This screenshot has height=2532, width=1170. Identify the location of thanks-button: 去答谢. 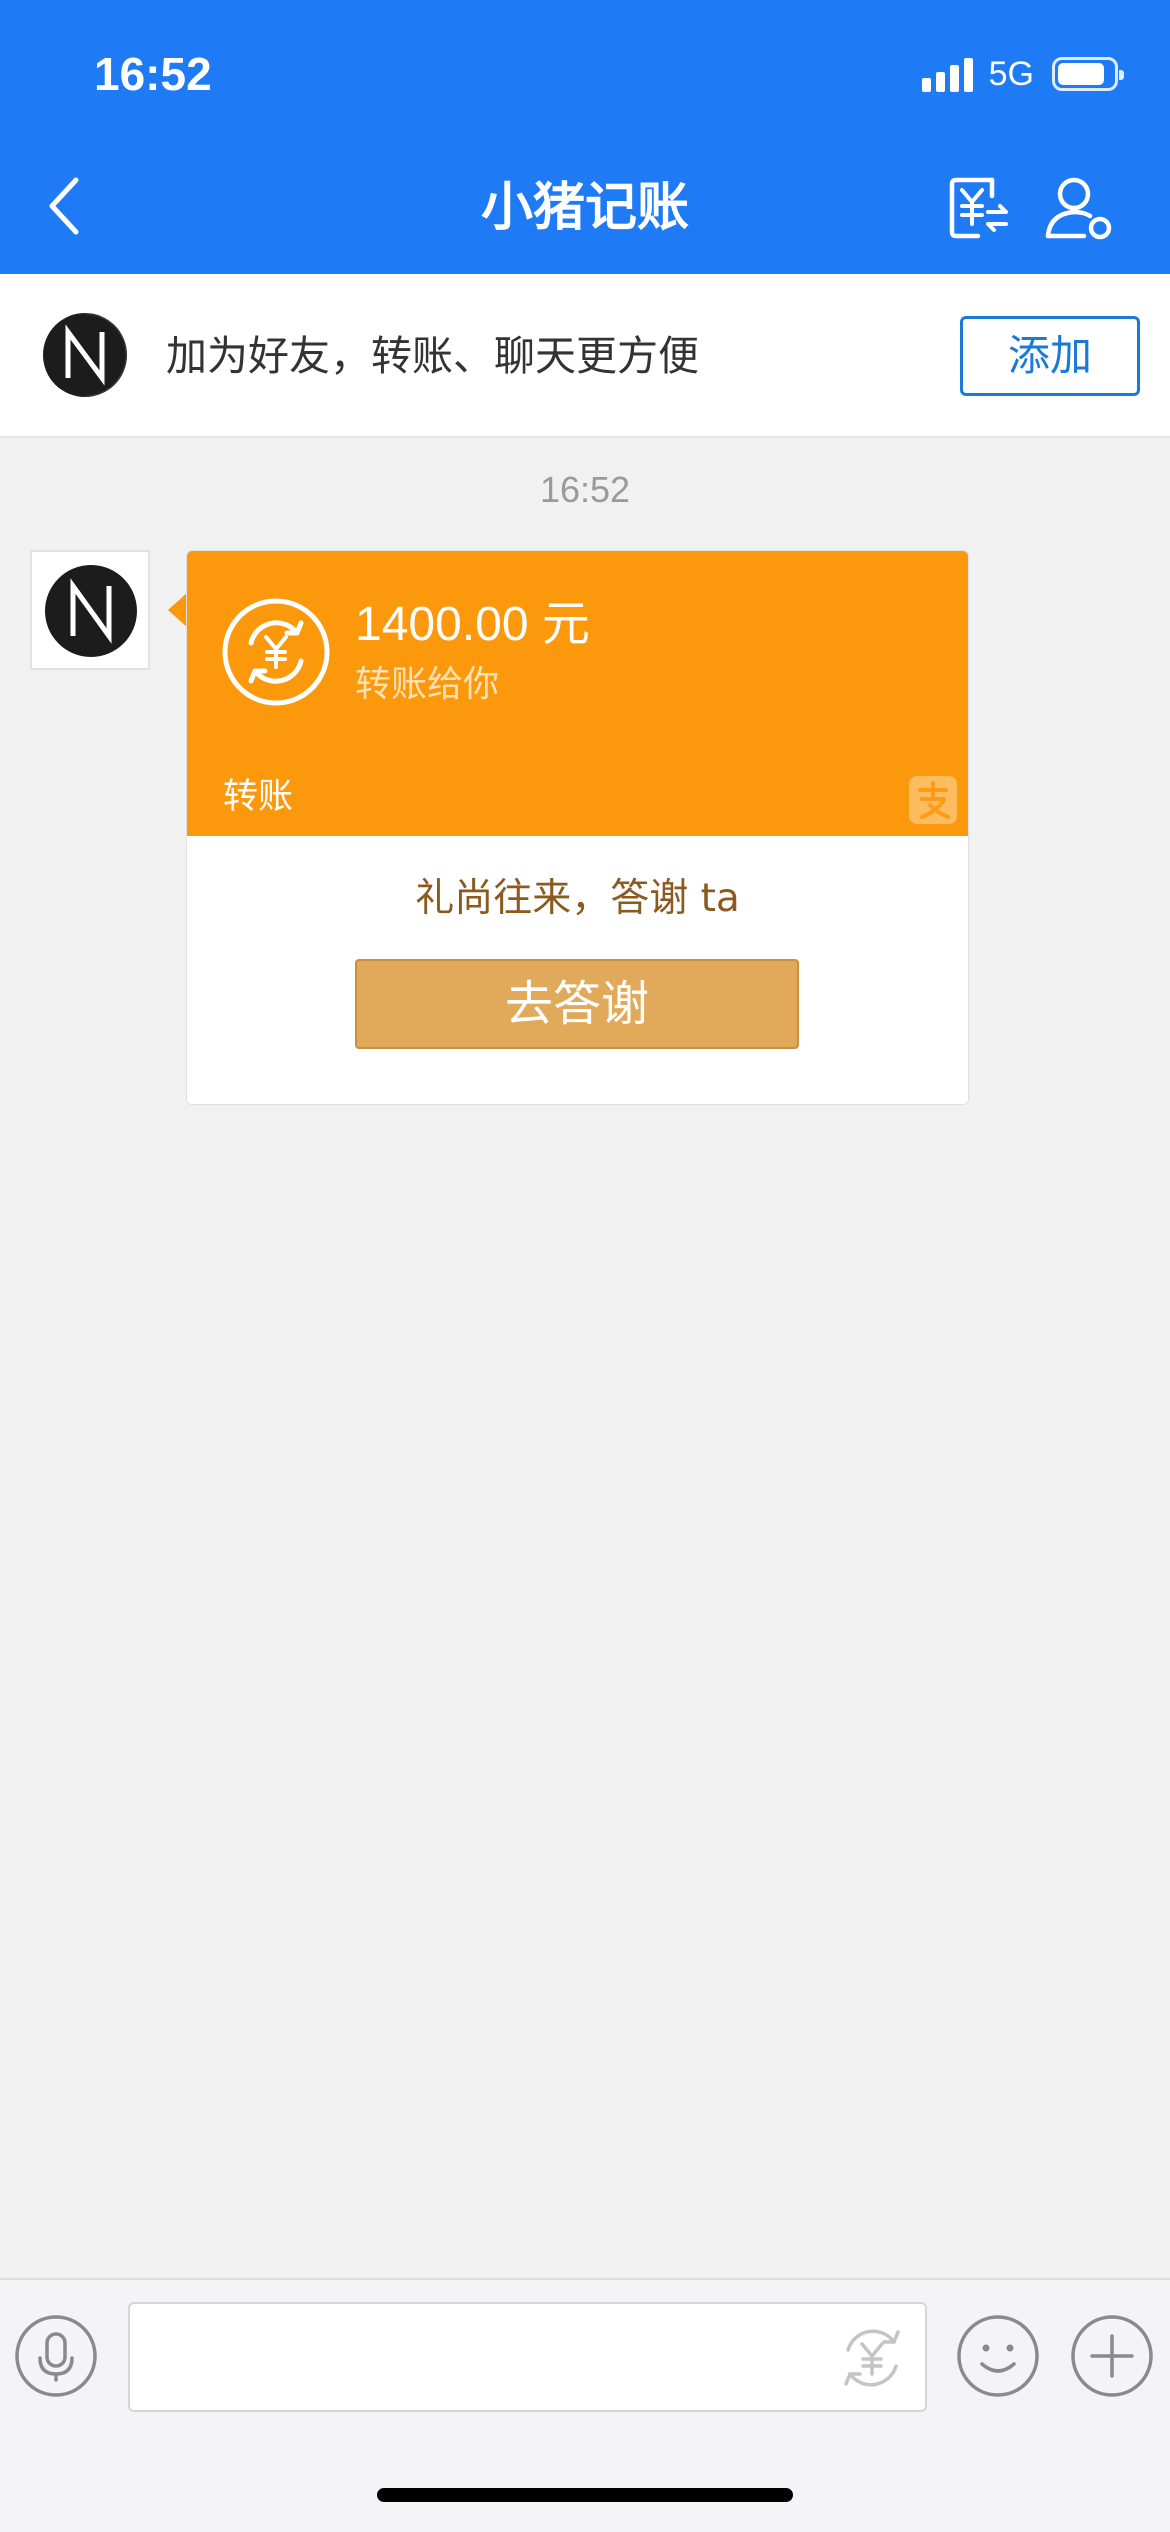
(577, 1004).